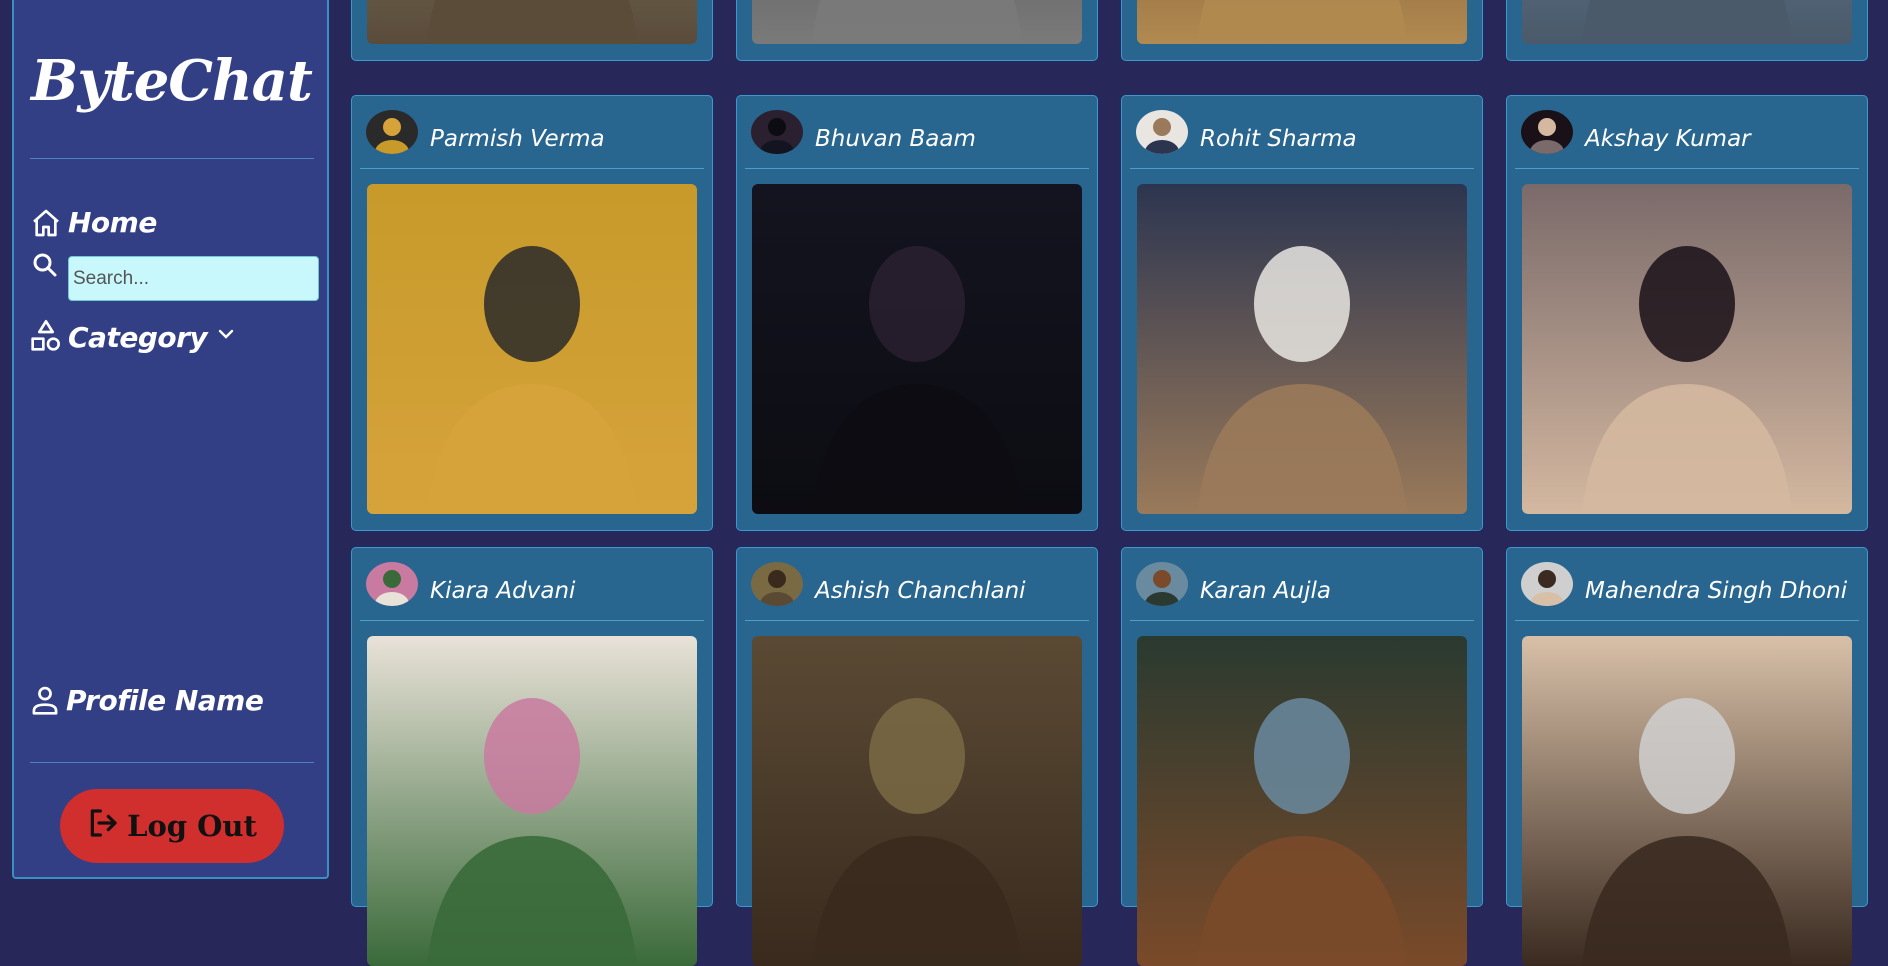 The width and height of the screenshot is (1888, 966). I want to click on post-author-name: Ashish Chanchlani, so click(920, 591).